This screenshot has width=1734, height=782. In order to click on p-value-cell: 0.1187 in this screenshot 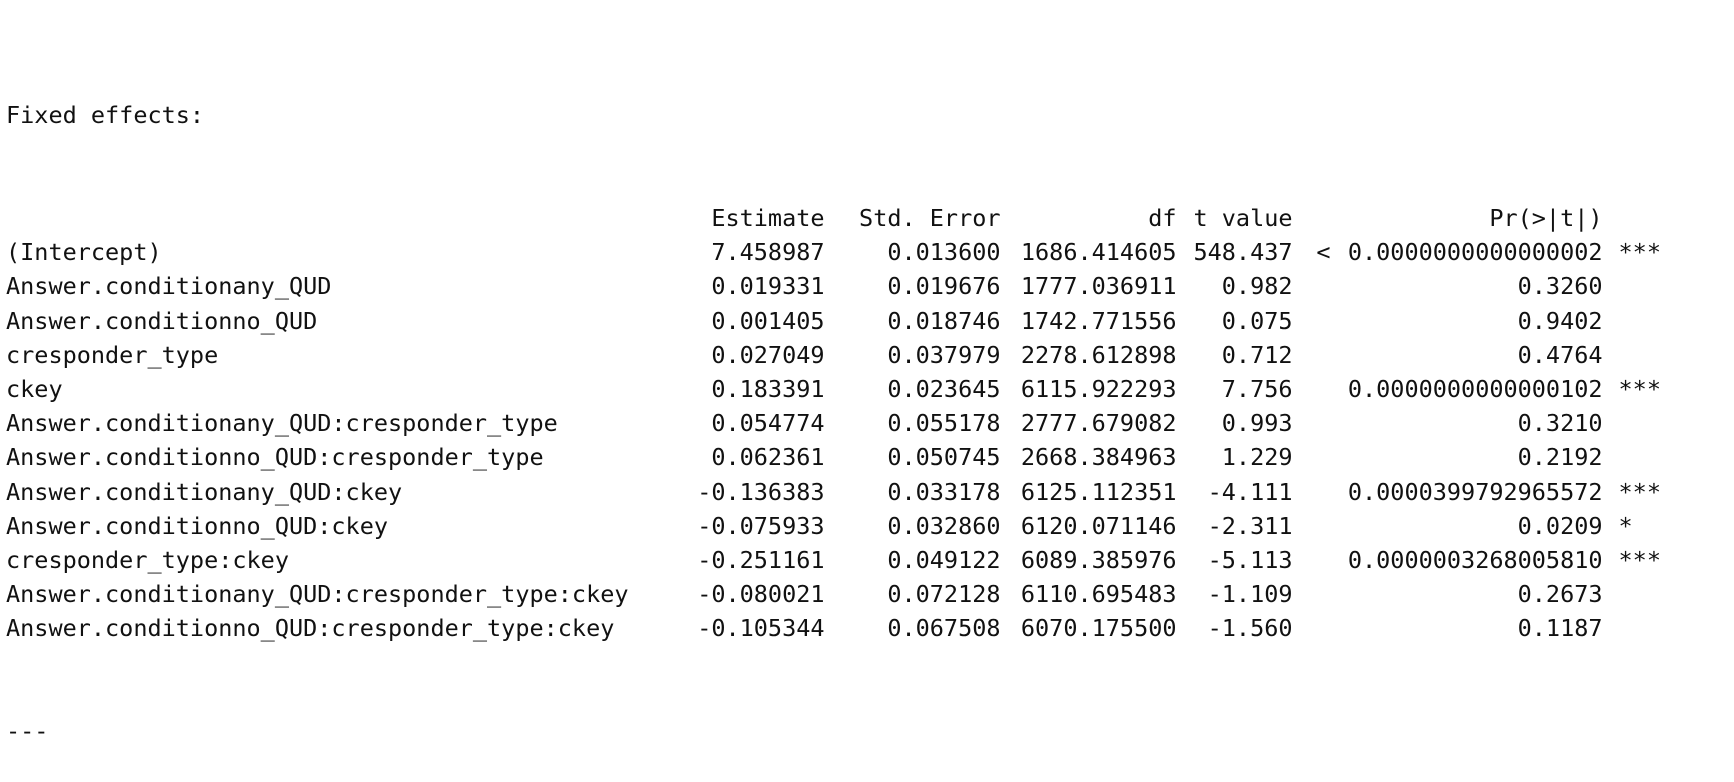, I will do `click(1560, 628)`.